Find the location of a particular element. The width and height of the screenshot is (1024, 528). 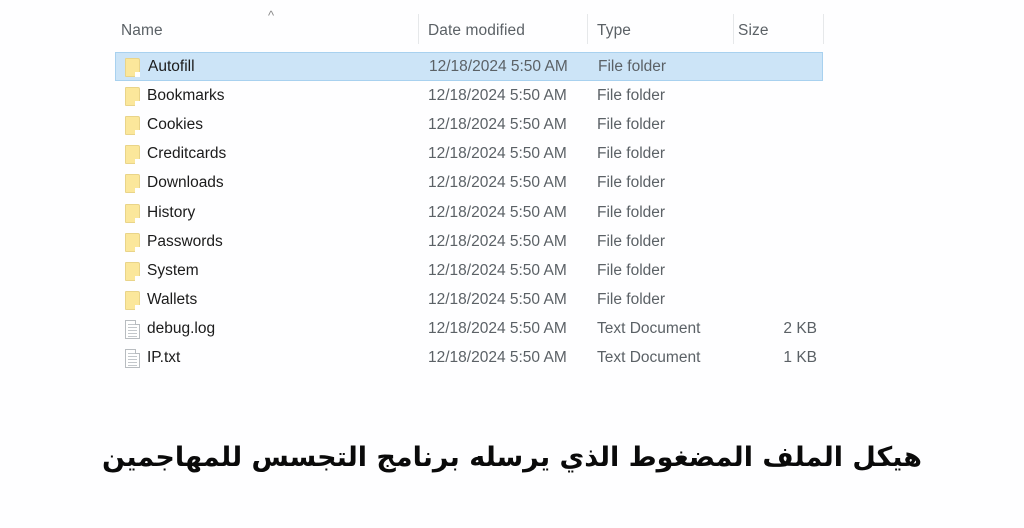

column-header-bar: ^ Name Date modified Type Size is located at coordinates (471, 24).